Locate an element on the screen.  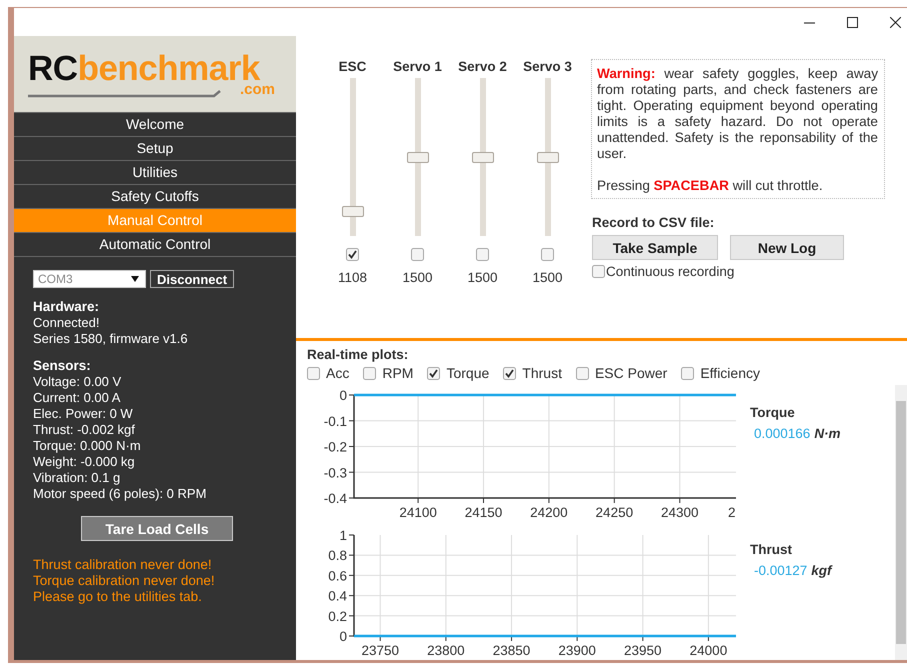
channel-value: 1108 is located at coordinates (353, 277).